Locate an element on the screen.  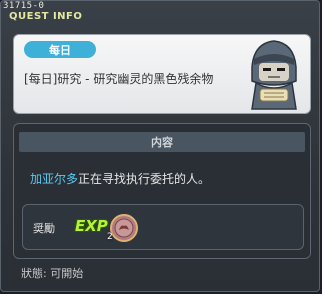
quest-status: 狀態: 可開始 is located at coordinates (52, 273).